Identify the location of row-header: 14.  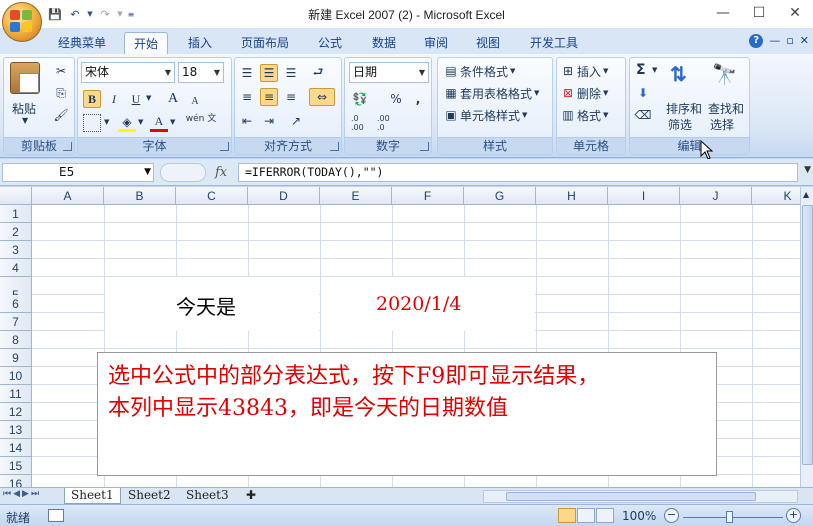
(16, 448).